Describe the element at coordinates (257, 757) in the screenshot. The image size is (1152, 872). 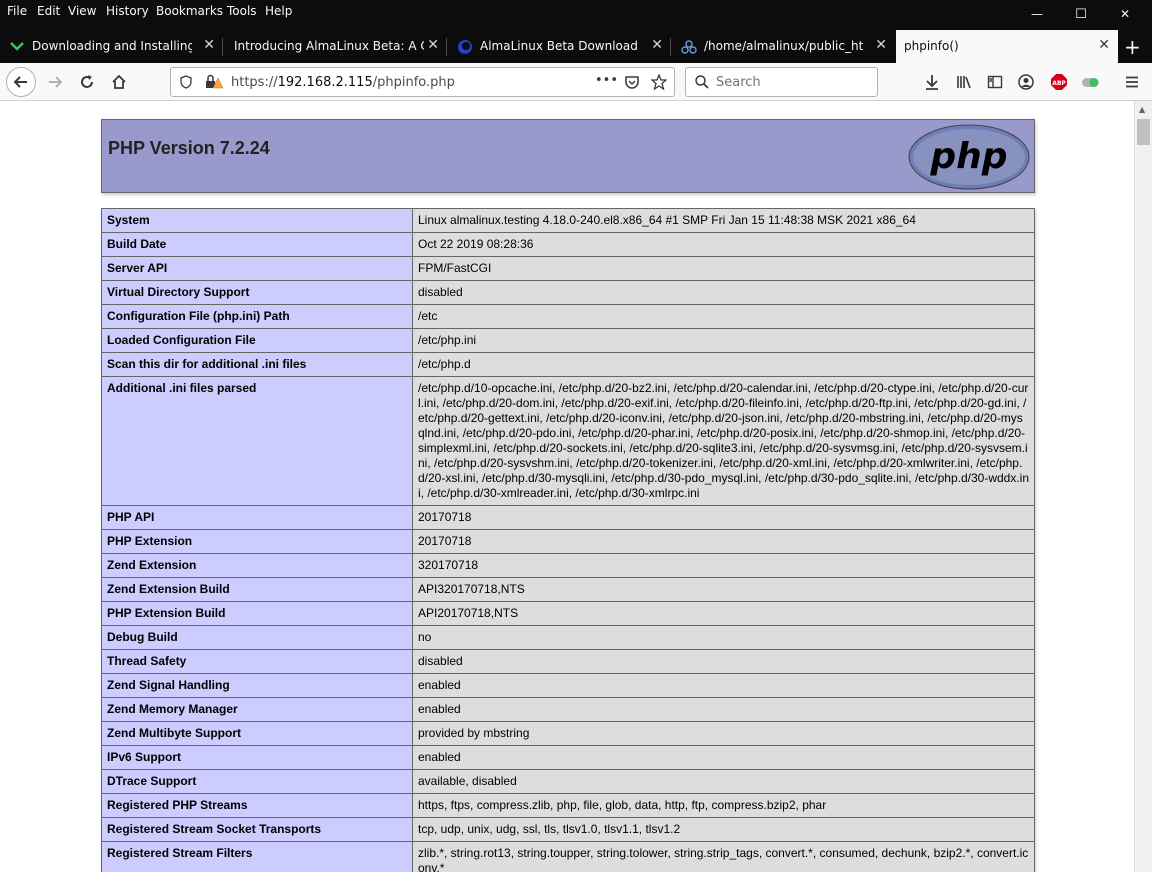
I see `row-key: IPv6 Support` at that location.